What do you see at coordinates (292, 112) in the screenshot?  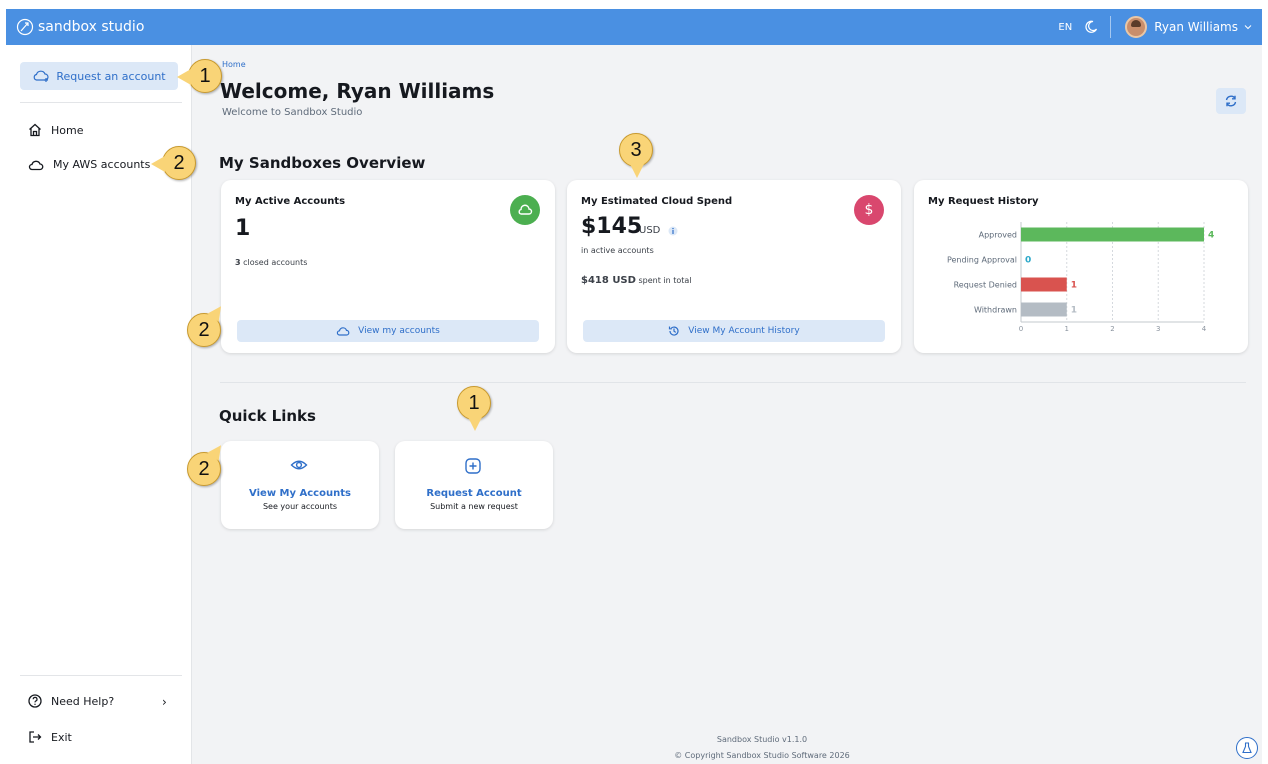 I see `page-subtitle: Welcome to Sandbox Studio` at bounding box center [292, 112].